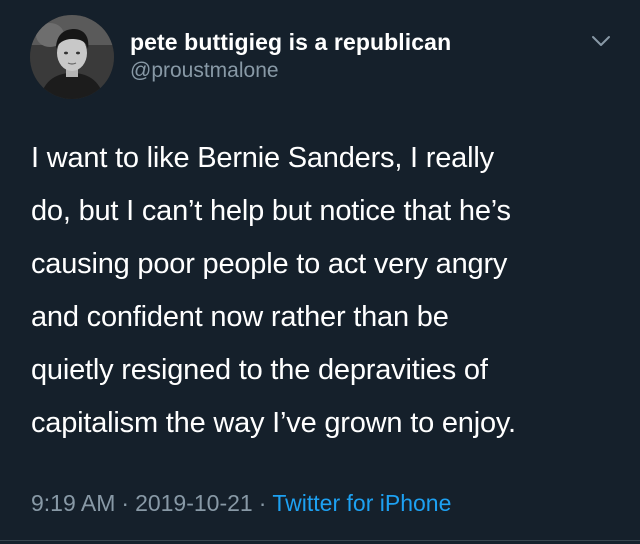  I want to click on tweet-time: 9:19 AM, so click(73, 503).